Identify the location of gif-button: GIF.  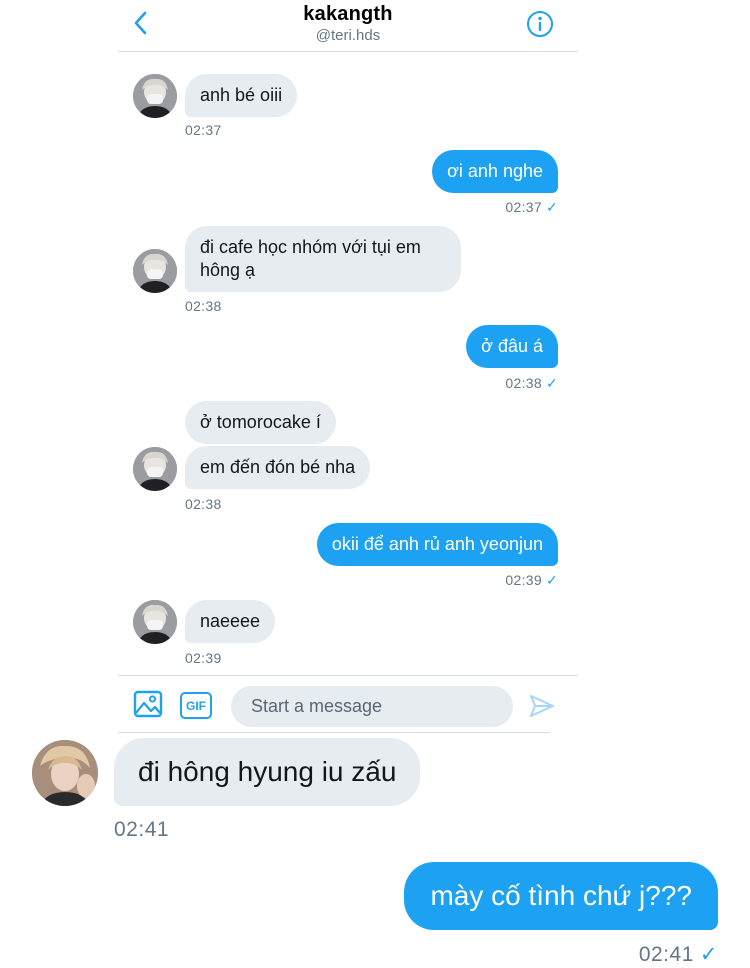
(196, 705).